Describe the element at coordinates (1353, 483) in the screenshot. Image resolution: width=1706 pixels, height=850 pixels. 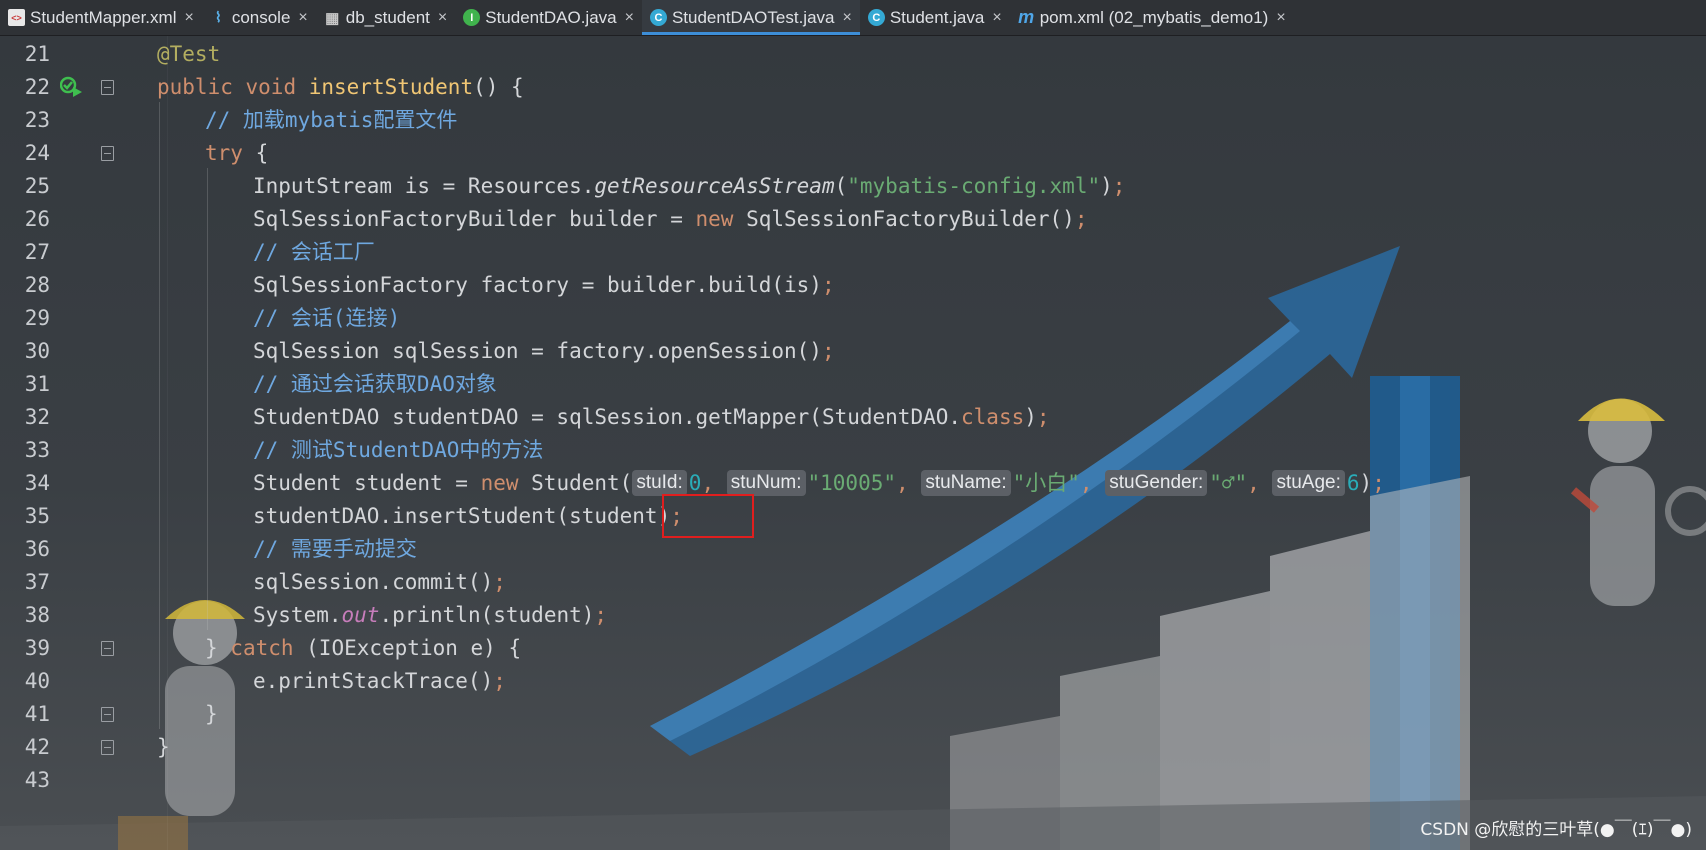
I see `code-token: 6` at that location.